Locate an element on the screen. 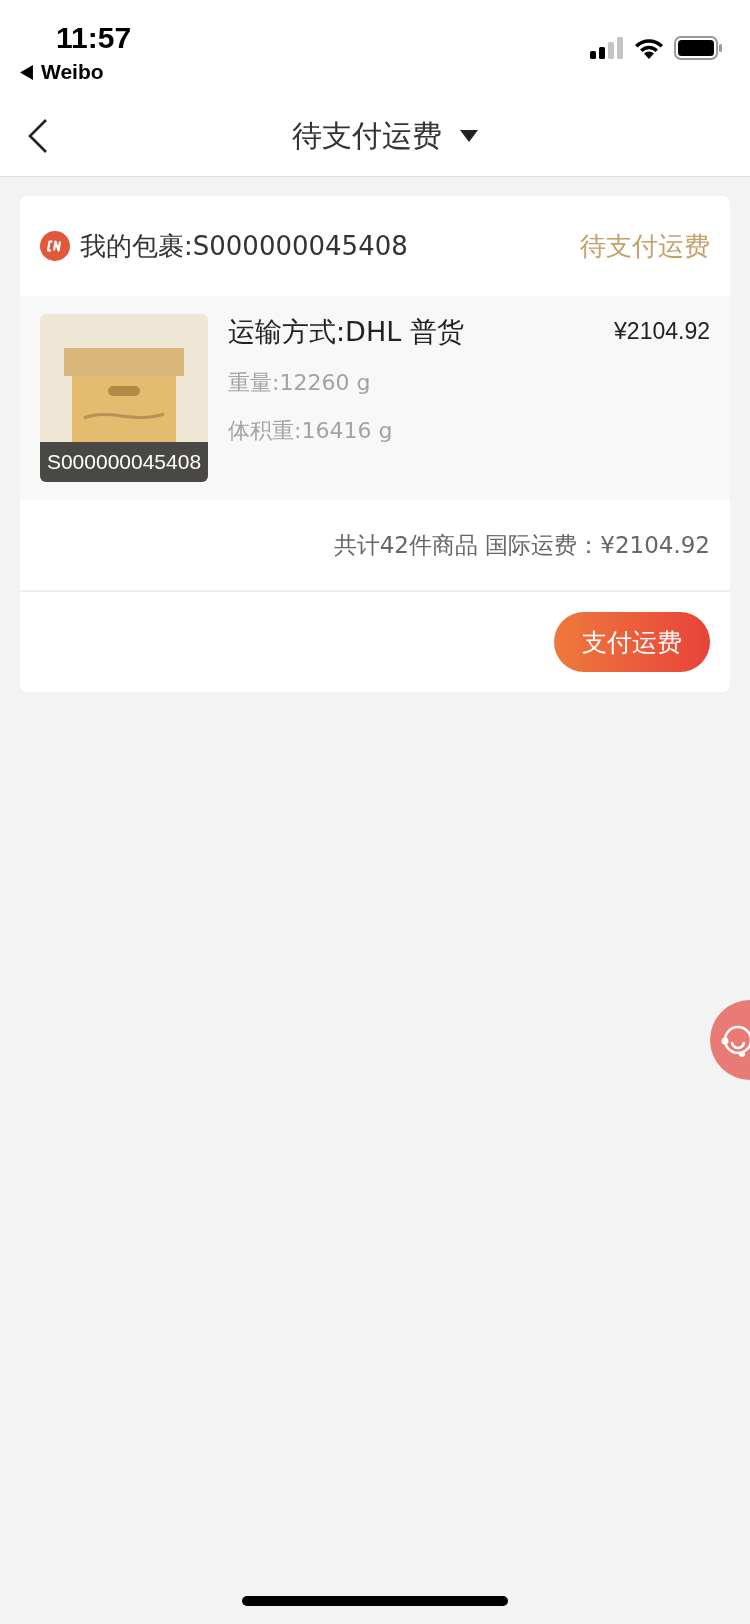 This screenshot has height=1624, width=750. page-title-dropdown: 待支付运费 is located at coordinates (367, 136).